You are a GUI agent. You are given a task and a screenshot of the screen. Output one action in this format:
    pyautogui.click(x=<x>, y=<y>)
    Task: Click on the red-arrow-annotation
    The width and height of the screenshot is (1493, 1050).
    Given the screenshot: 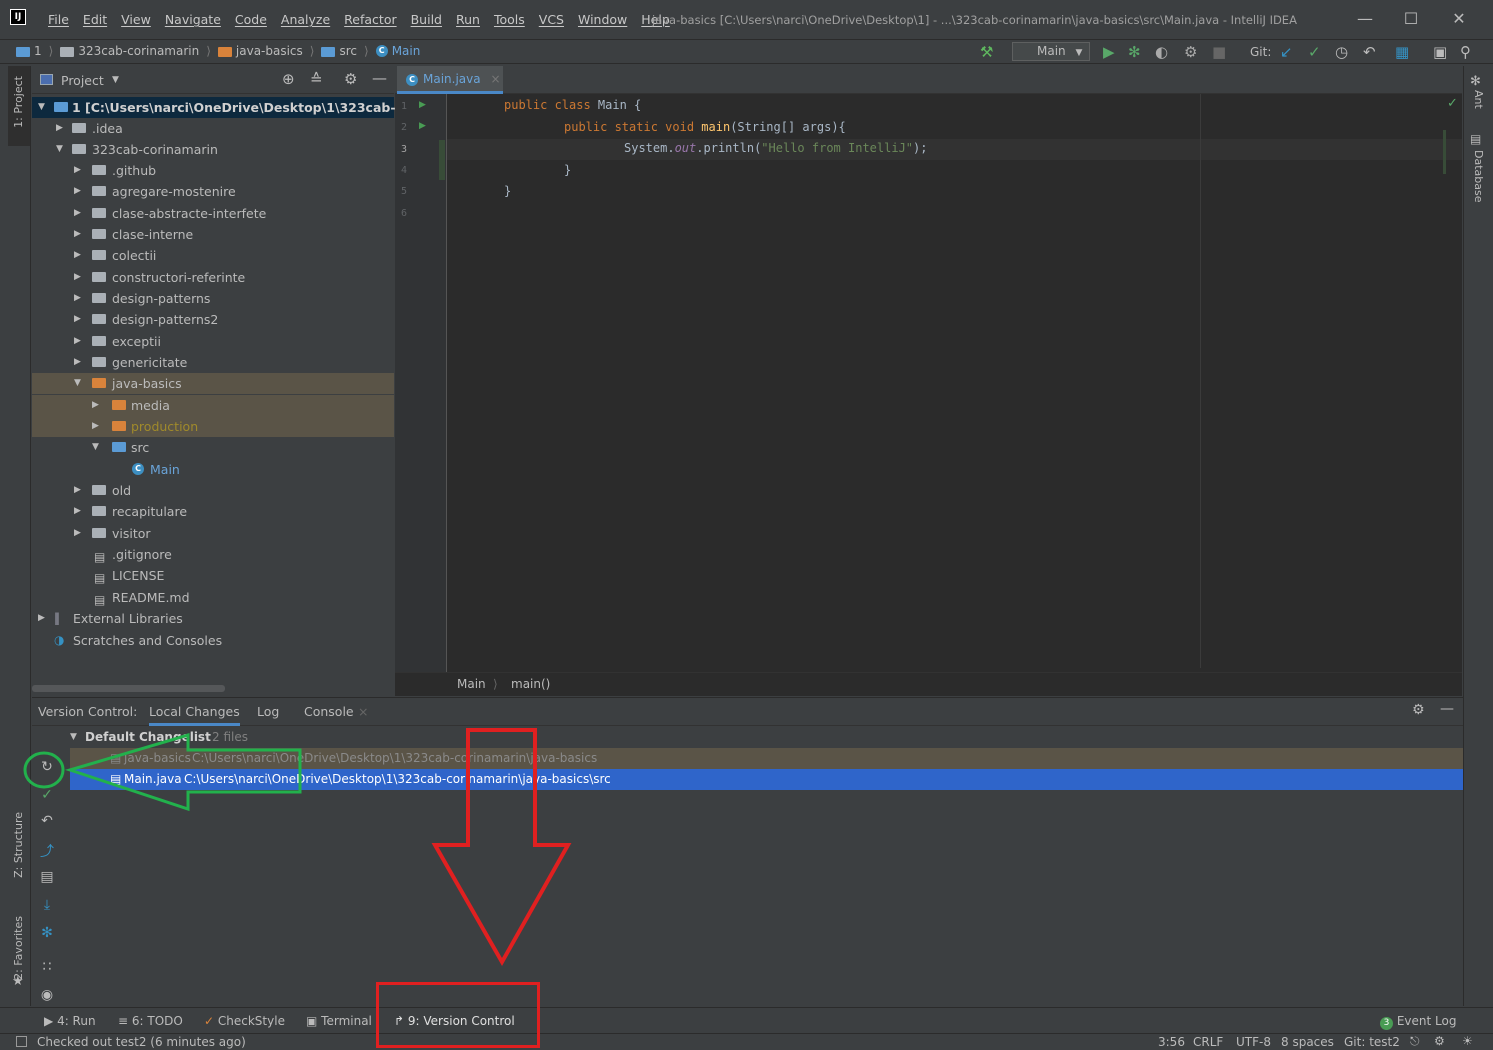 What is the action you would take?
    pyautogui.click(x=501, y=847)
    